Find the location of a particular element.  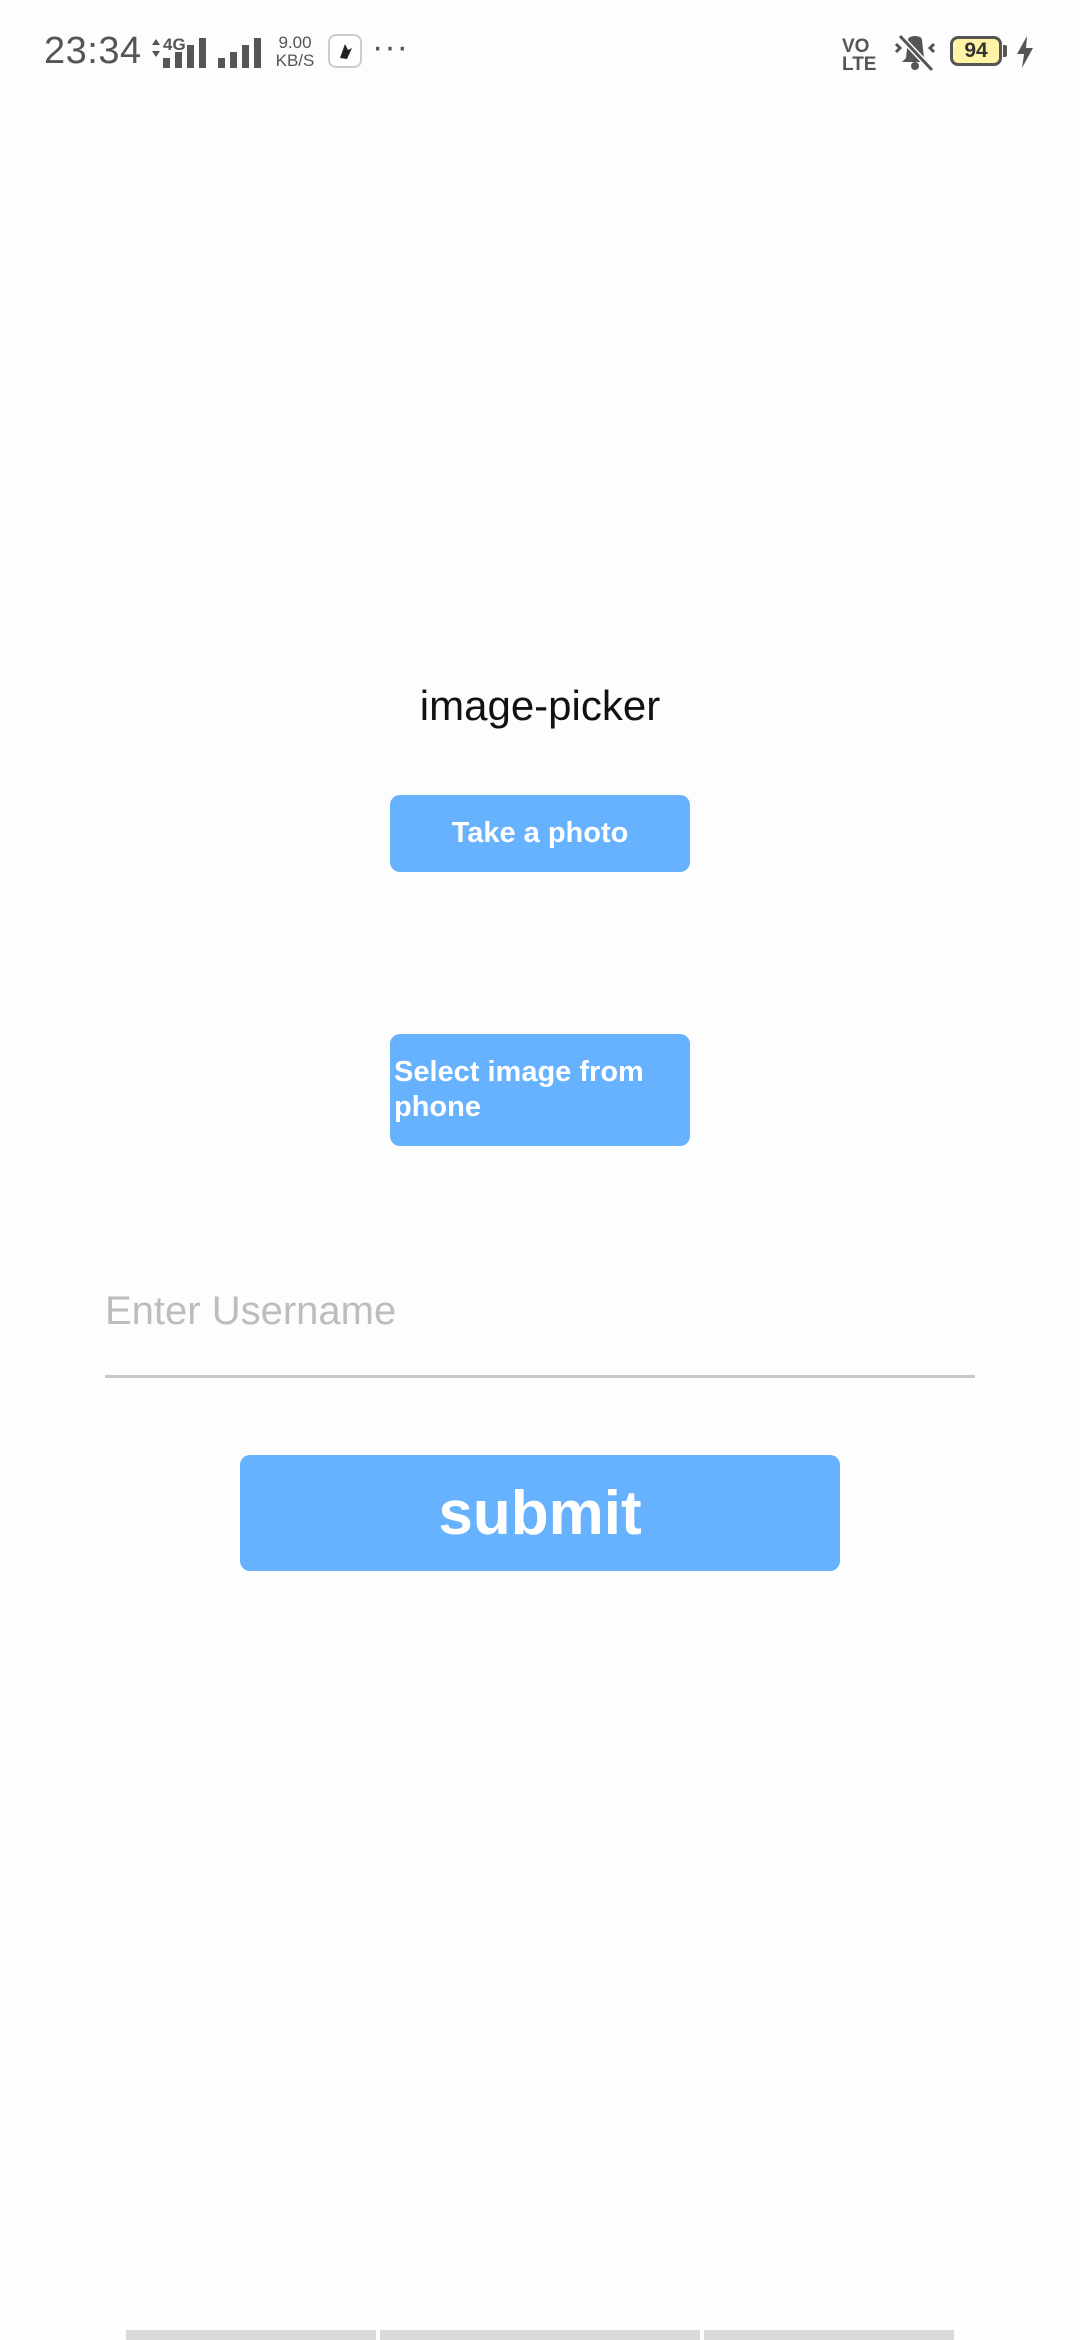

speed-unit: KB/S is located at coordinates (295, 60).